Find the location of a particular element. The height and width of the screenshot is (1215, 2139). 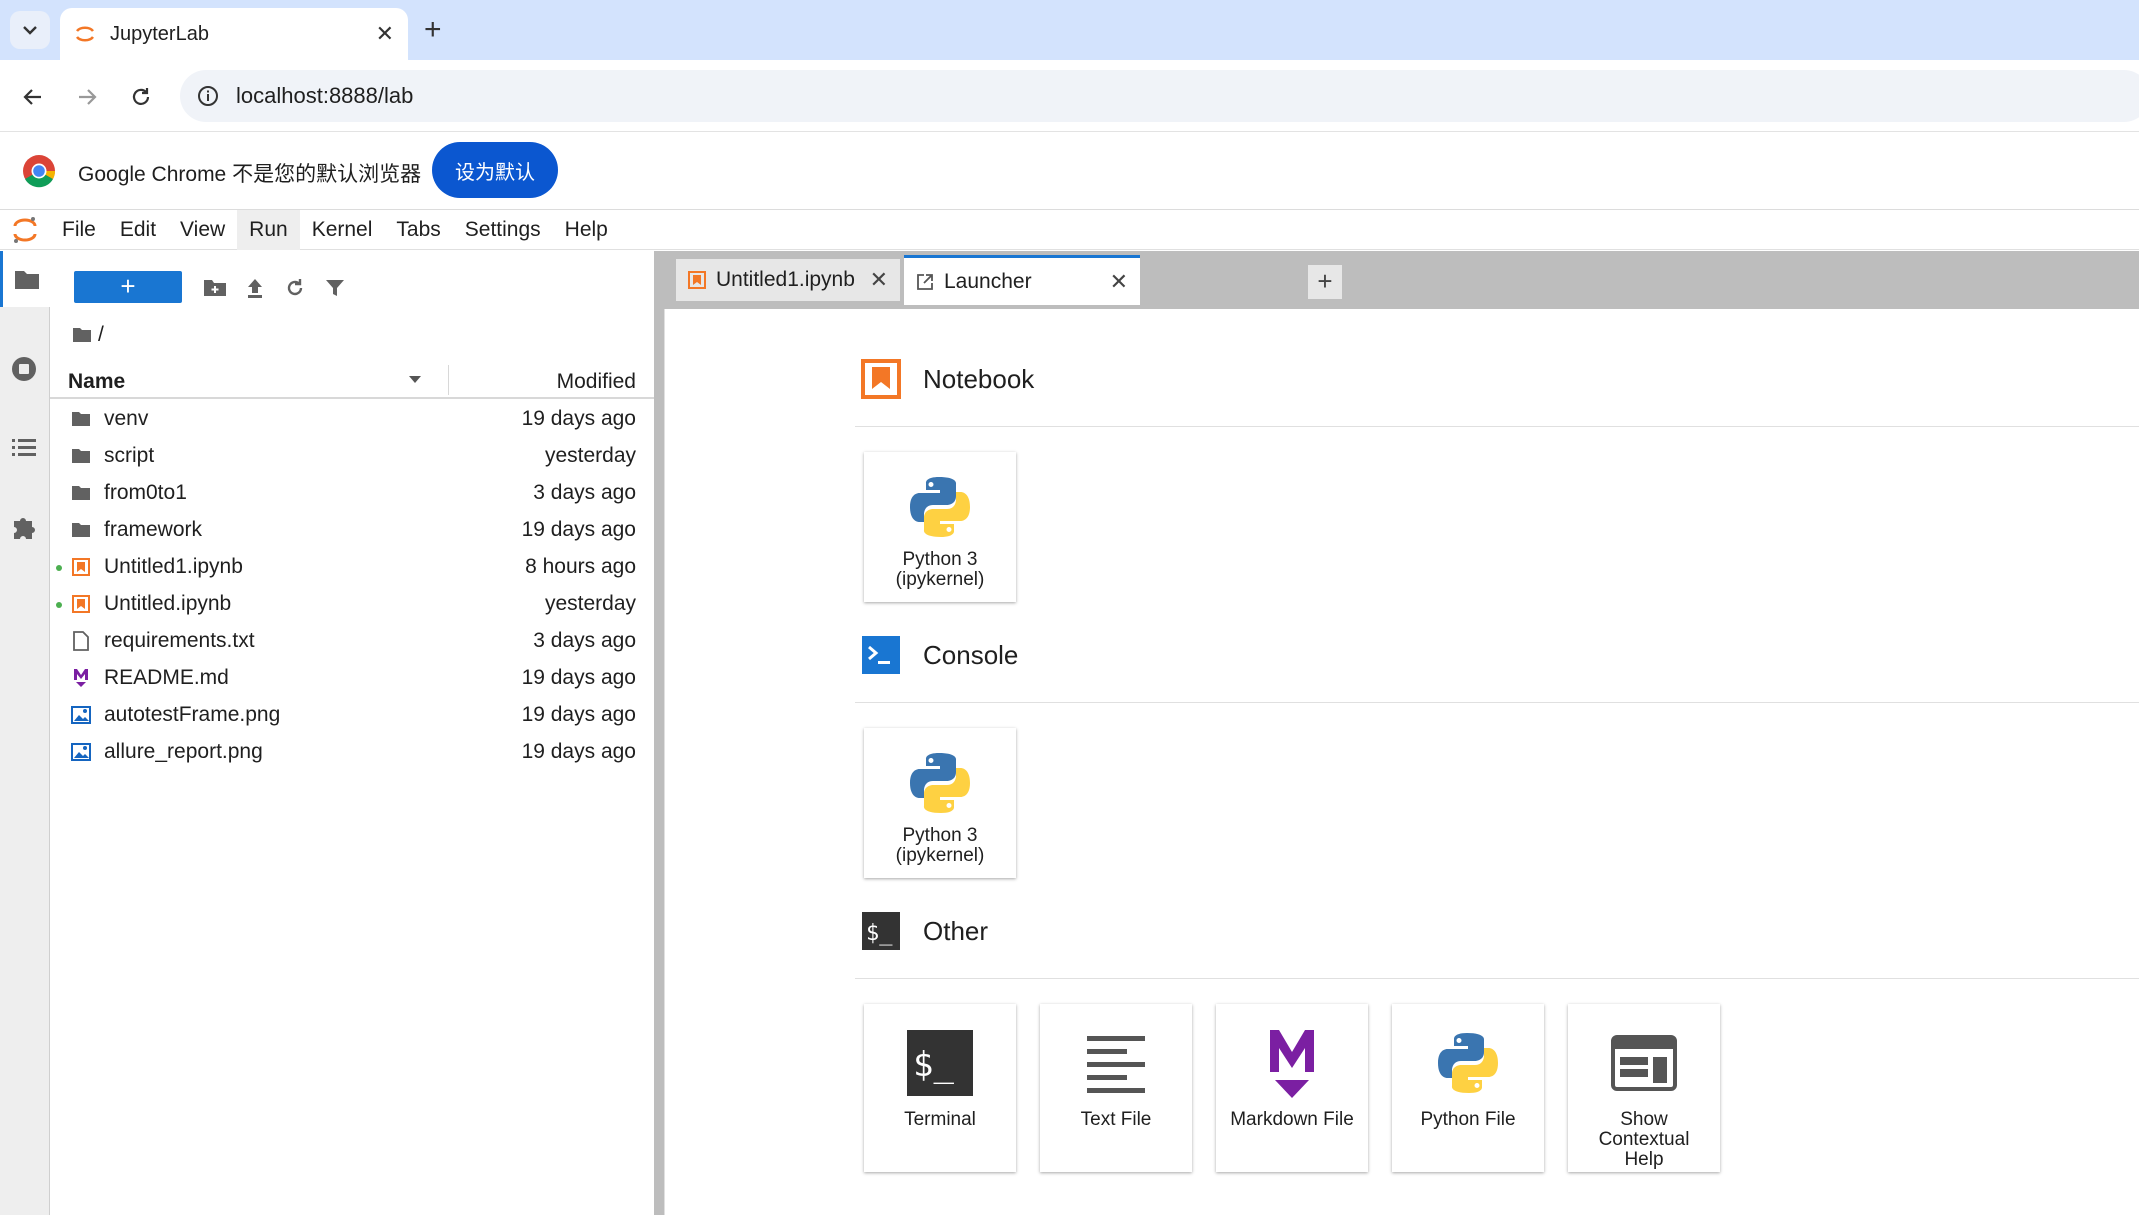

upload-button is located at coordinates (255, 288).